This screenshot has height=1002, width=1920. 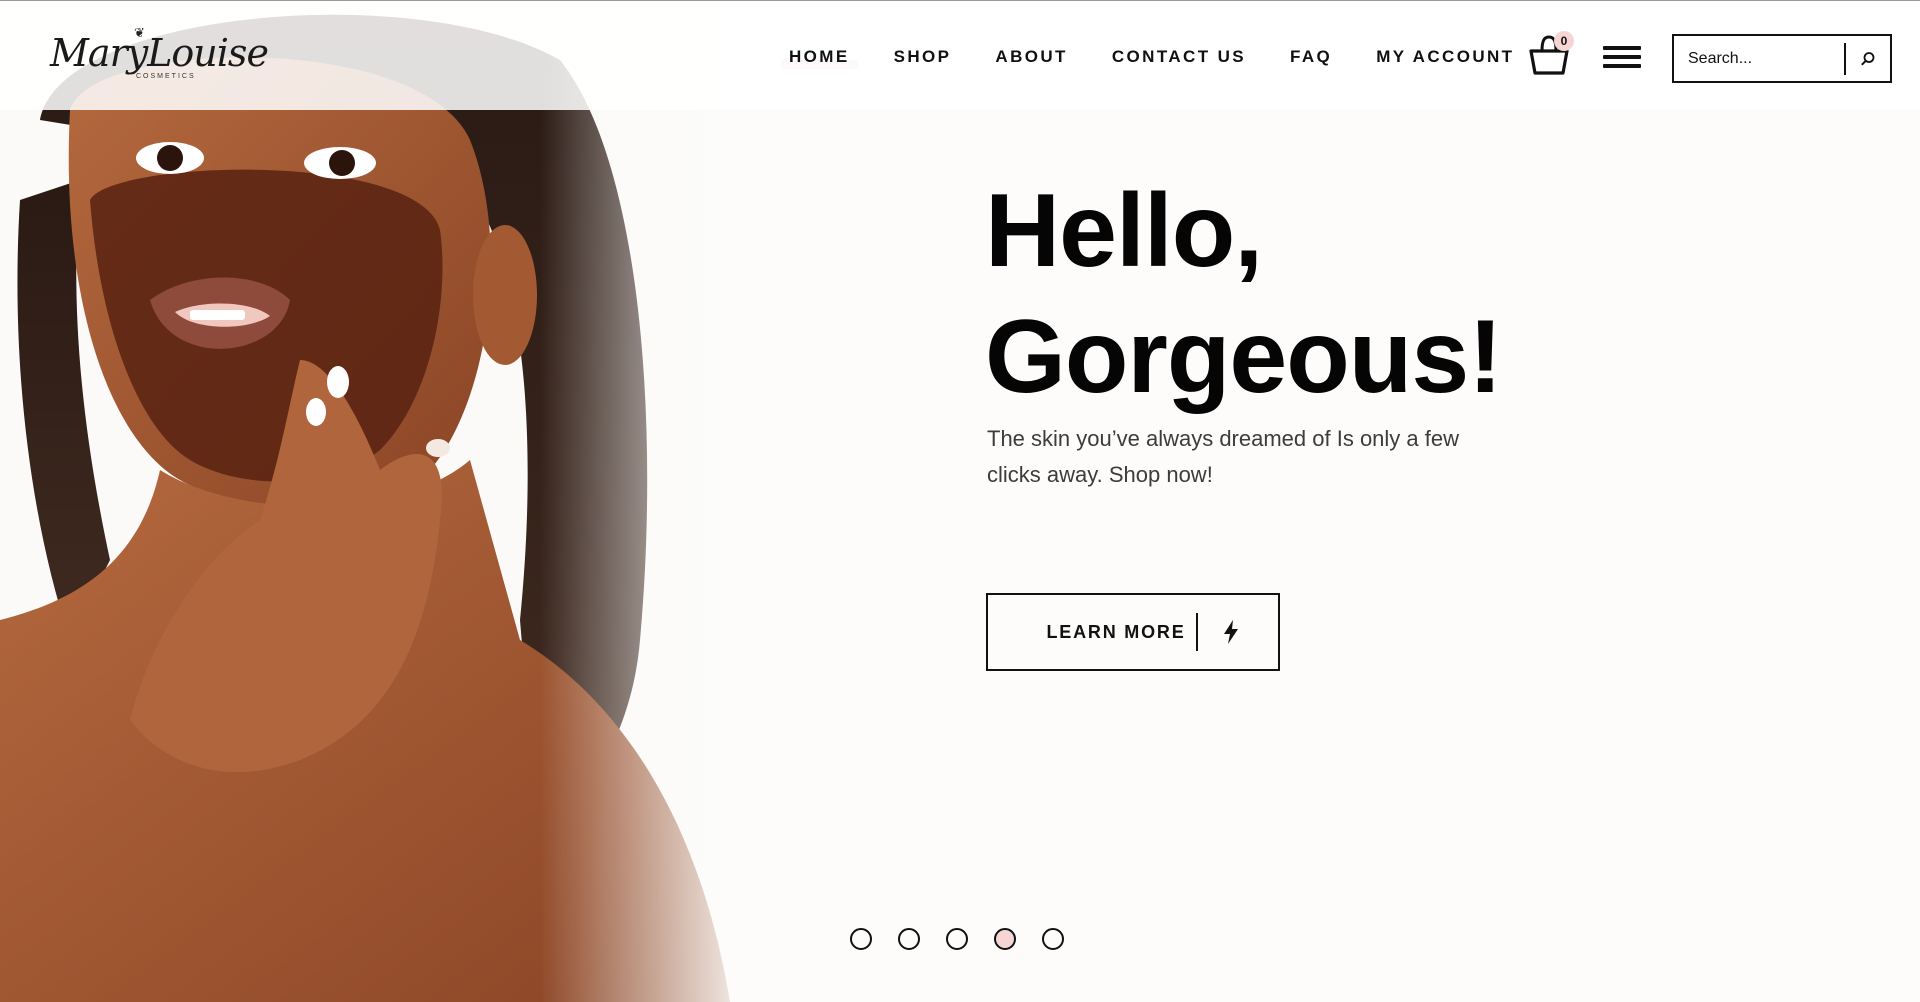 I want to click on slider-pagination, so click(x=970, y=939).